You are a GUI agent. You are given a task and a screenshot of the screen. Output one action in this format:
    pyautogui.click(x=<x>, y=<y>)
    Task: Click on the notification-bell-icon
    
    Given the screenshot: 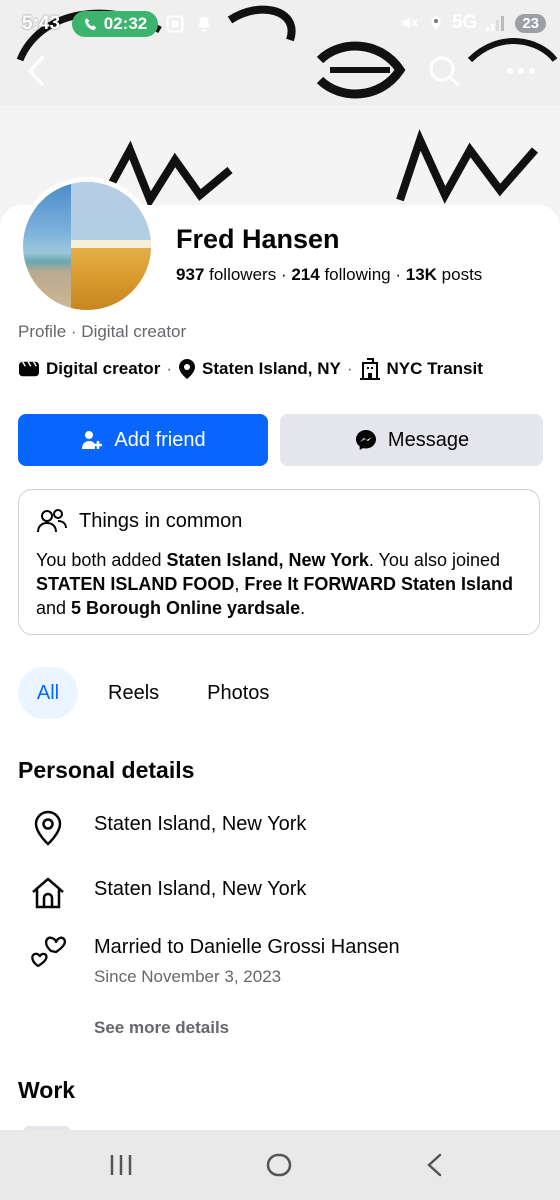 What is the action you would take?
    pyautogui.click(x=204, y=24)
    